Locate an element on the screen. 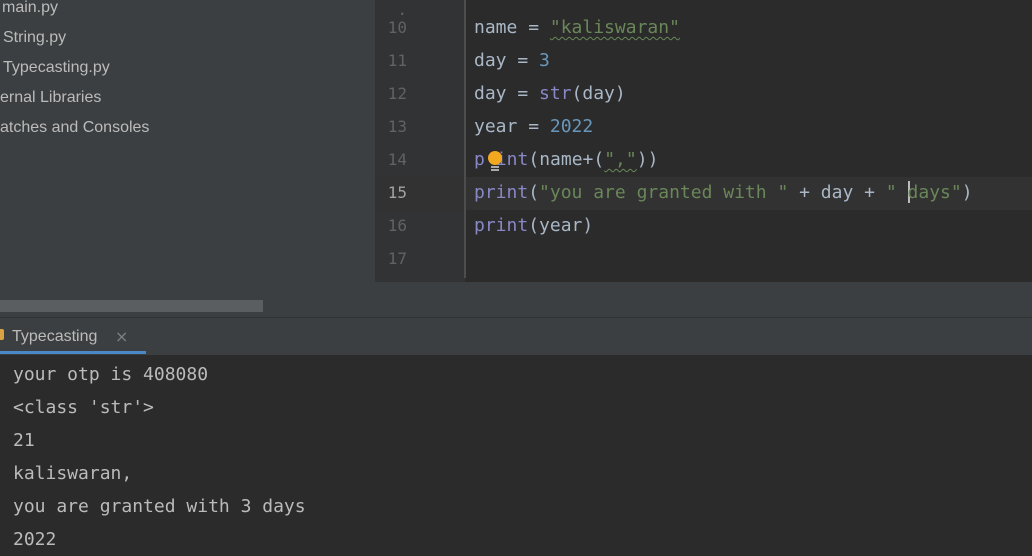 Image resolution: width=1032 pixels, height=556 pixels. string-literal: "you are granted with " is located at coordinates (664, 192).